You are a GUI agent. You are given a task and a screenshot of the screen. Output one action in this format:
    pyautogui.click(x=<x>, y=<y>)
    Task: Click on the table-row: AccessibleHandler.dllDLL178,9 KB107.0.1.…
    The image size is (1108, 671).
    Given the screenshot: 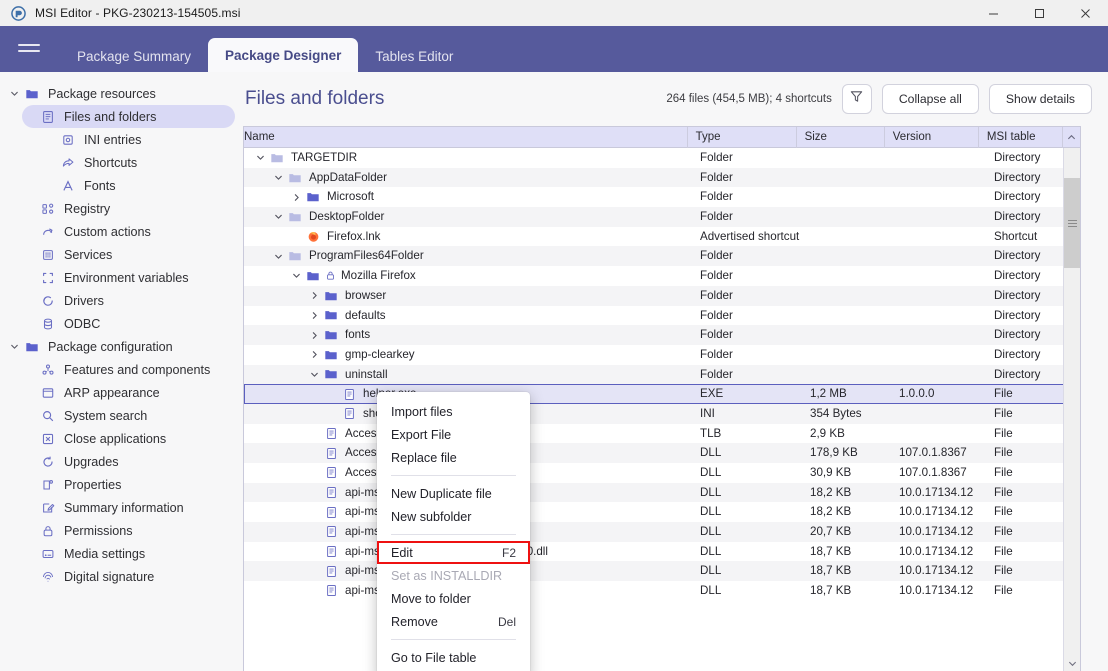 What is the action you would take?
    pyautogui.click(x=662, y=453)
    